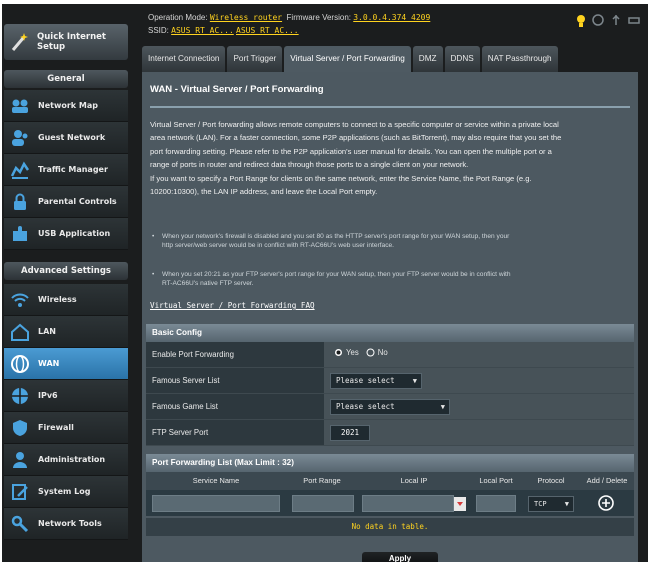 The height and width of the screenshot is (566, 652). I want to click on radio-yes-label: Yes, so click(352, 352).